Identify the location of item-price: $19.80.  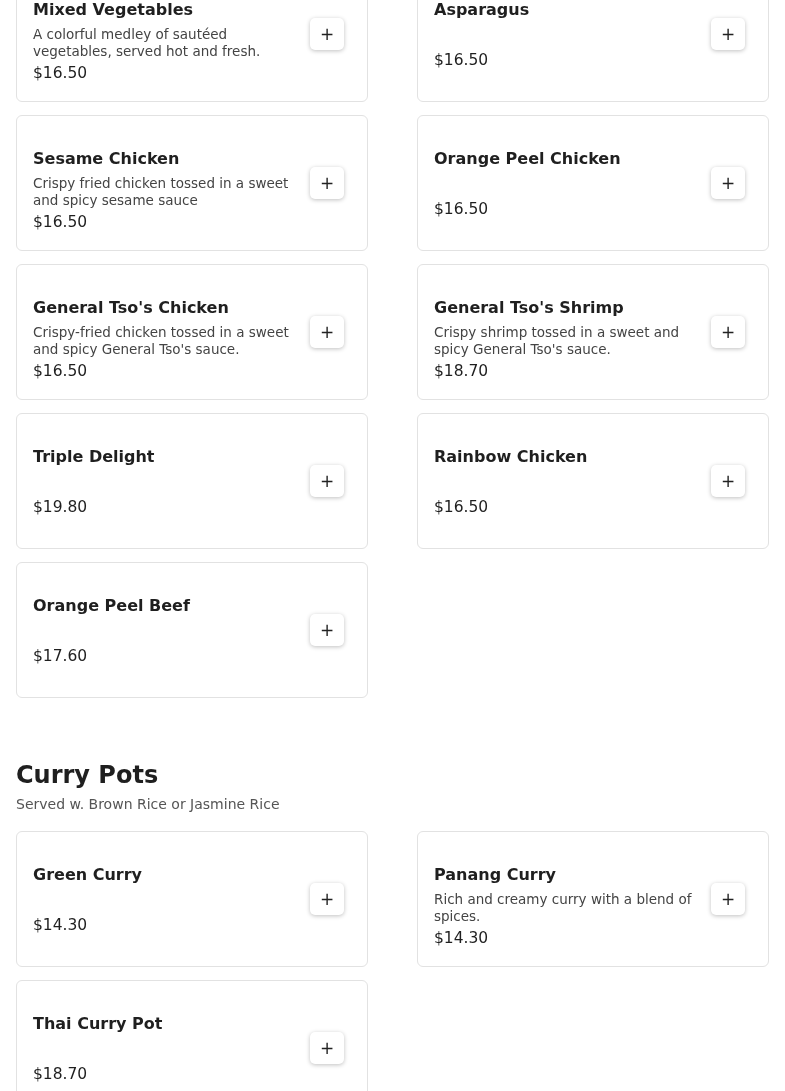
(61, 507).